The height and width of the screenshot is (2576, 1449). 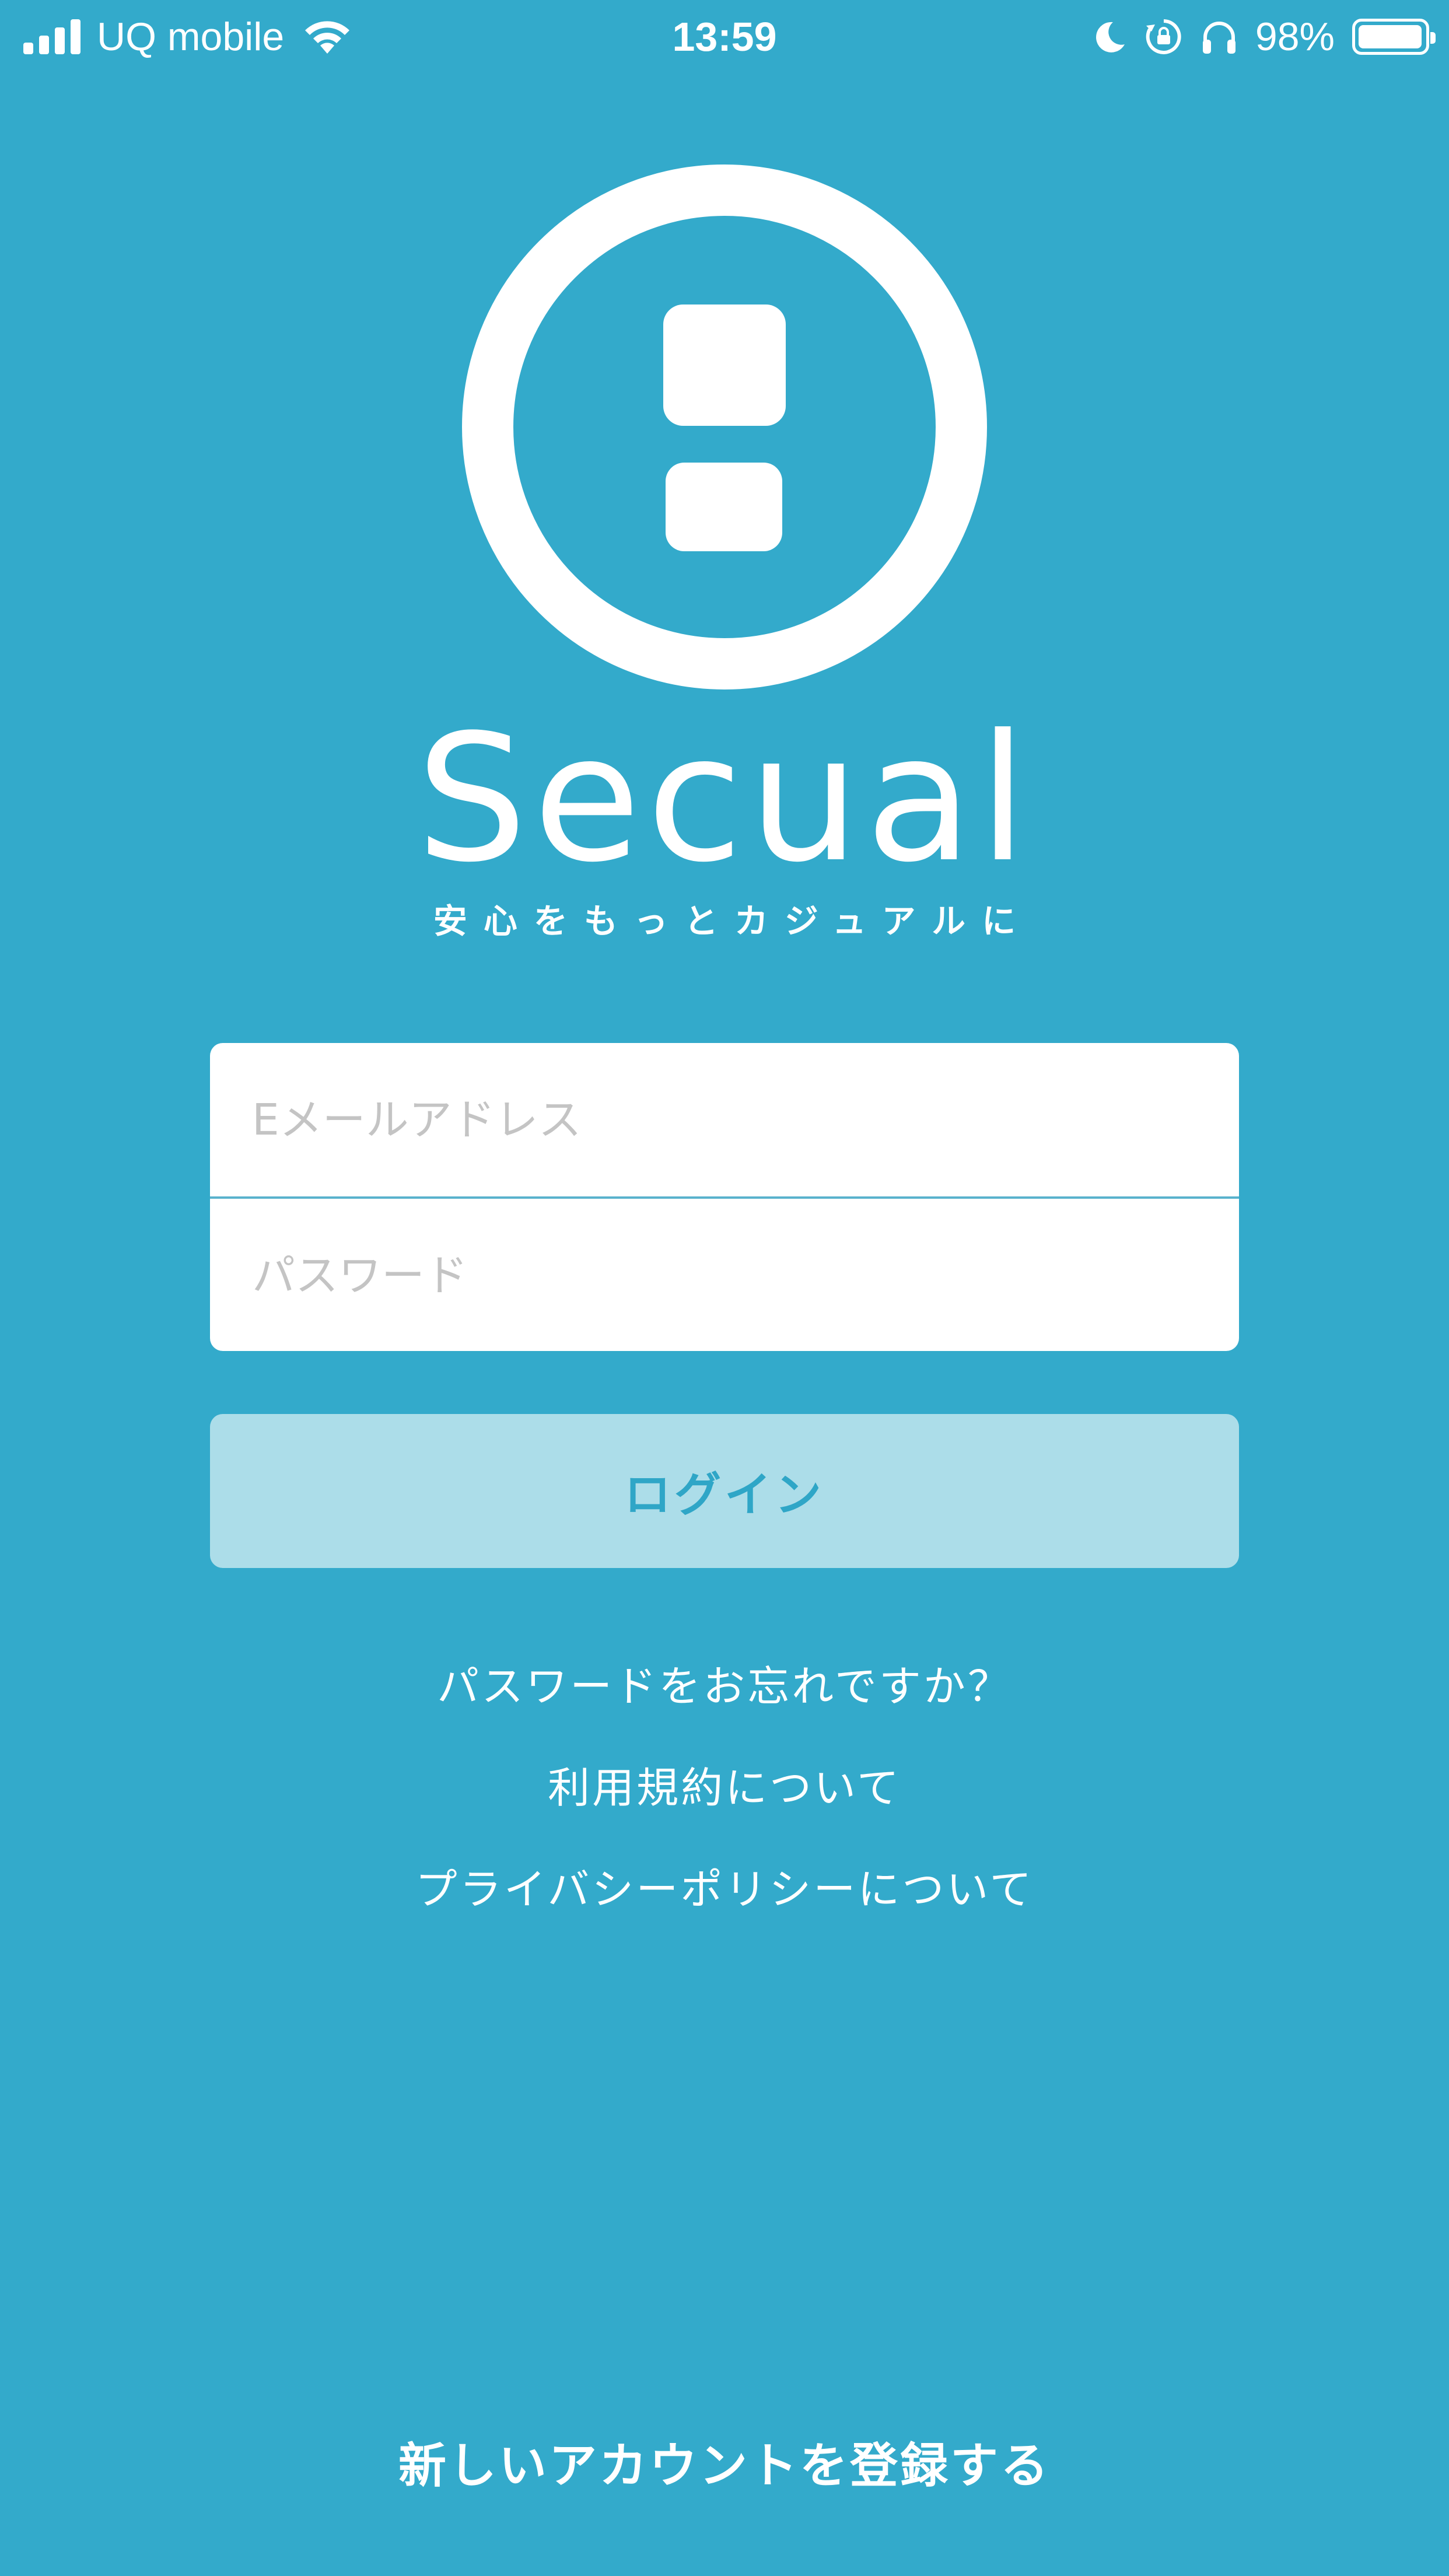 What do you see at coordinates (724, 1885) in the screenshot?
I see `privacy-policy-link: プライバシーポリシーについて` at bounding box center [724, 1885].